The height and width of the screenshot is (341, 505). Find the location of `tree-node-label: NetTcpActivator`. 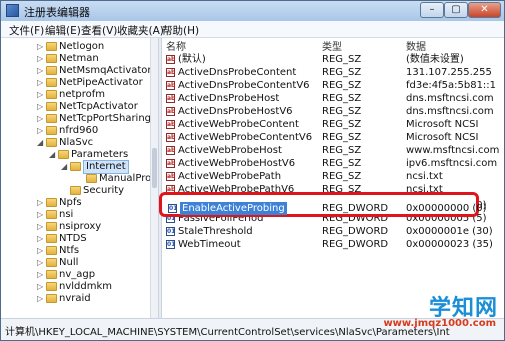

tree-node-label: NetTcpActivator is located at coordinates (98, 106).